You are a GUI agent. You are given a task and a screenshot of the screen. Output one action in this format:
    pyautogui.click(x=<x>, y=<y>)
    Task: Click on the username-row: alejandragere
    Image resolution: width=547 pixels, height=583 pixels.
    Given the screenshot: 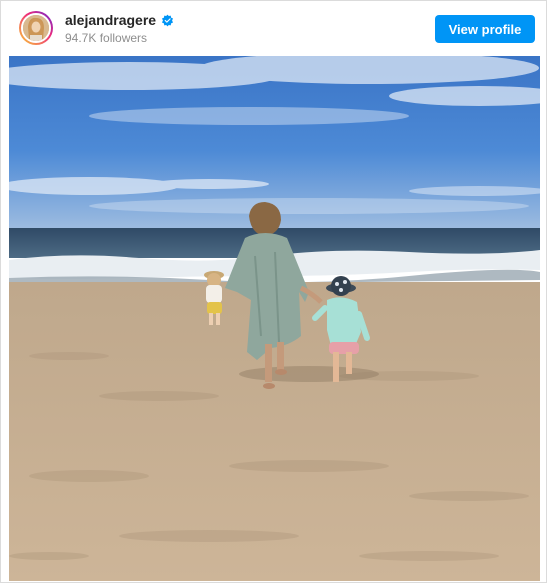 What is the action you would take?
    pyautogui.click(x=119, y=20)
    